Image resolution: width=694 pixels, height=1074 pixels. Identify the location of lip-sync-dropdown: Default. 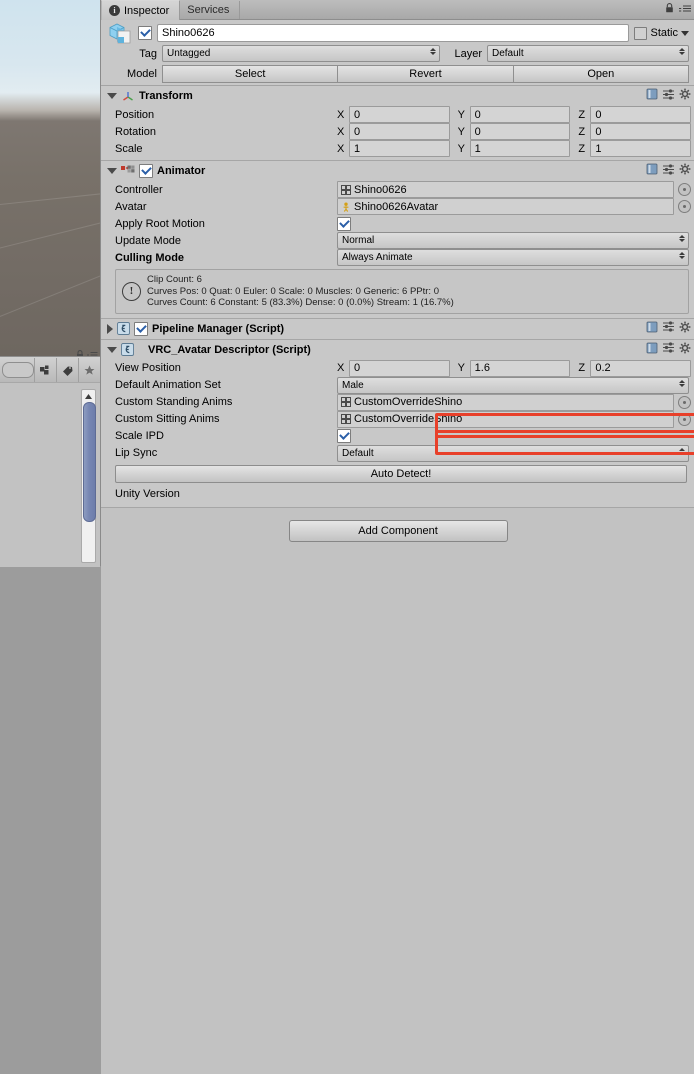
(513, 453).